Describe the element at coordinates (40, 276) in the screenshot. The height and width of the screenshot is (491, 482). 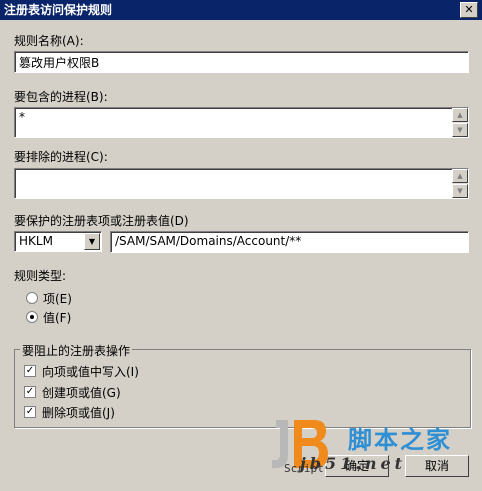
I see `rule-type-label: 规则类型:` at that location.